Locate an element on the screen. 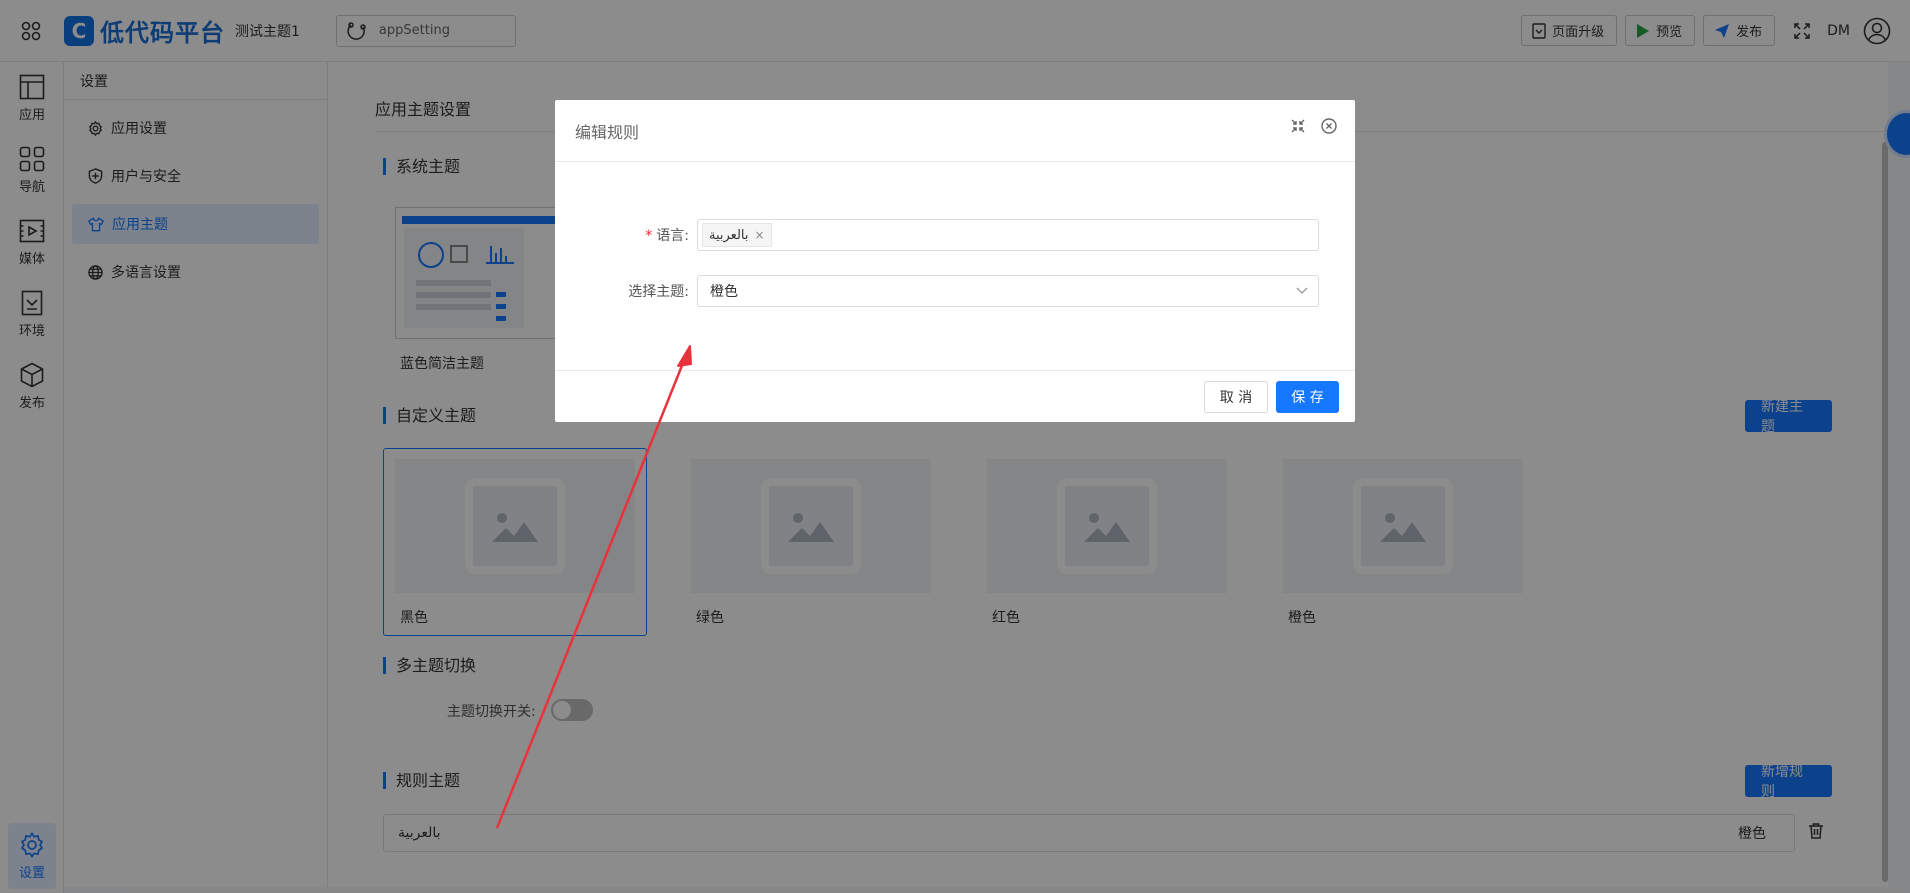 This screenshot has height=893, width=1910. theme-select-label: 选择主题: is located at coordinates (658, 292).